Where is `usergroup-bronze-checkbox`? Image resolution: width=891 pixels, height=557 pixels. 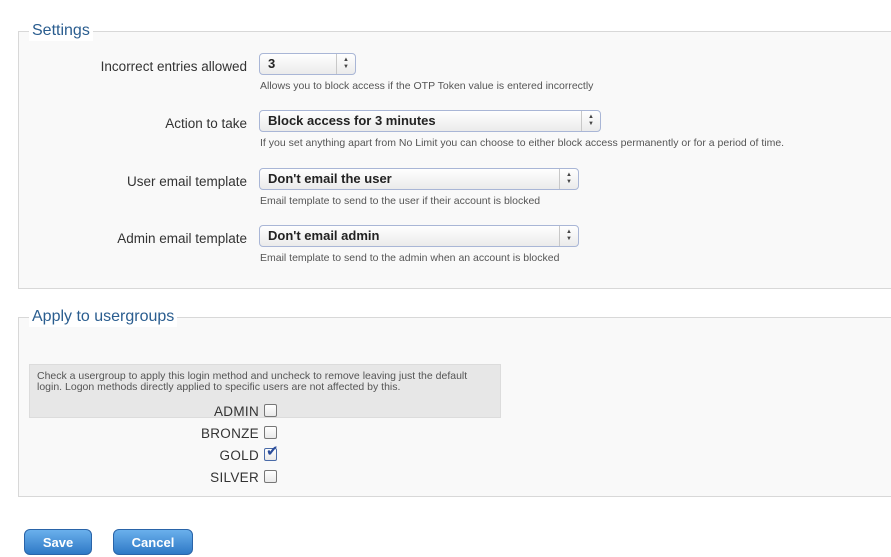
usergroup-bronze-checkbox is located at coordinates (270, 432).